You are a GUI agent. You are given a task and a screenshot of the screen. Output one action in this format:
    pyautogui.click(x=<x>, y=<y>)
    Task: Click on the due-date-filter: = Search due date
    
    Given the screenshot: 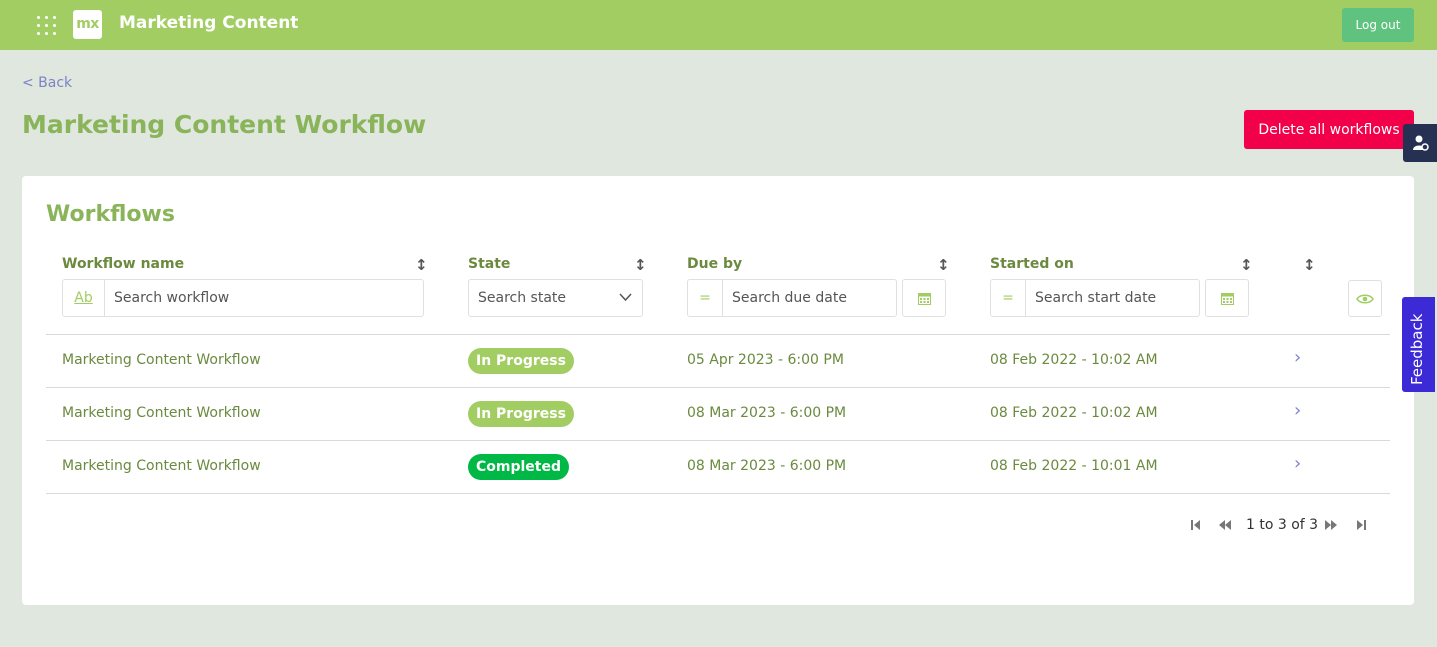 What is the action you would take?
    pyautogui.click(x=792, y=298)
    